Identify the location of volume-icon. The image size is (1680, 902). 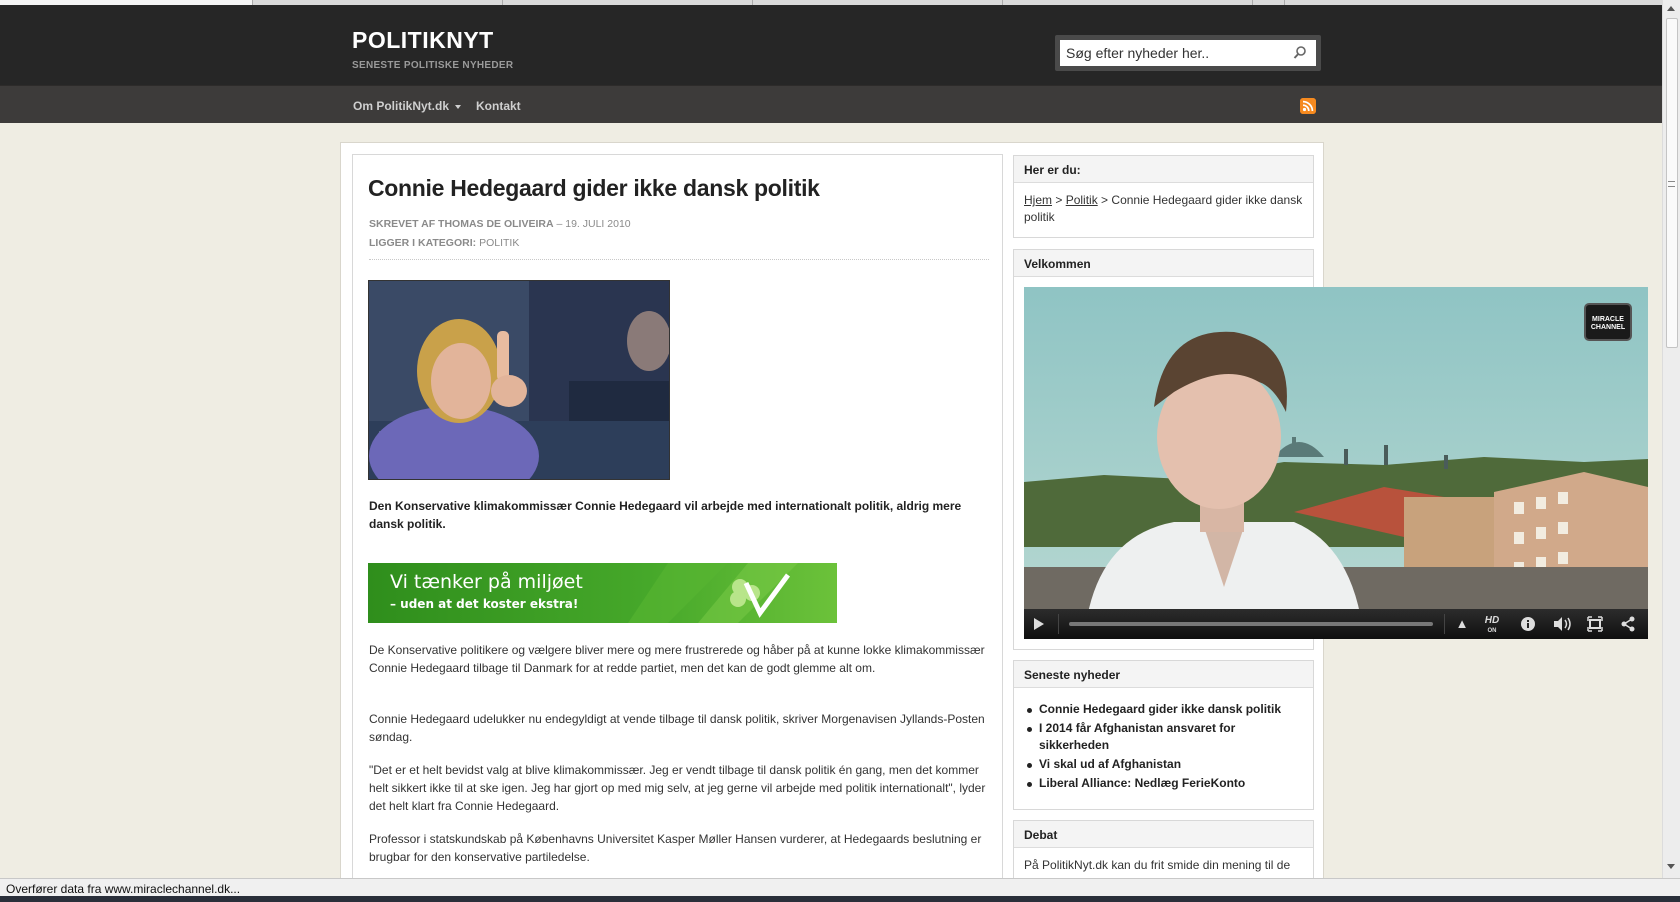
(1563, 624).